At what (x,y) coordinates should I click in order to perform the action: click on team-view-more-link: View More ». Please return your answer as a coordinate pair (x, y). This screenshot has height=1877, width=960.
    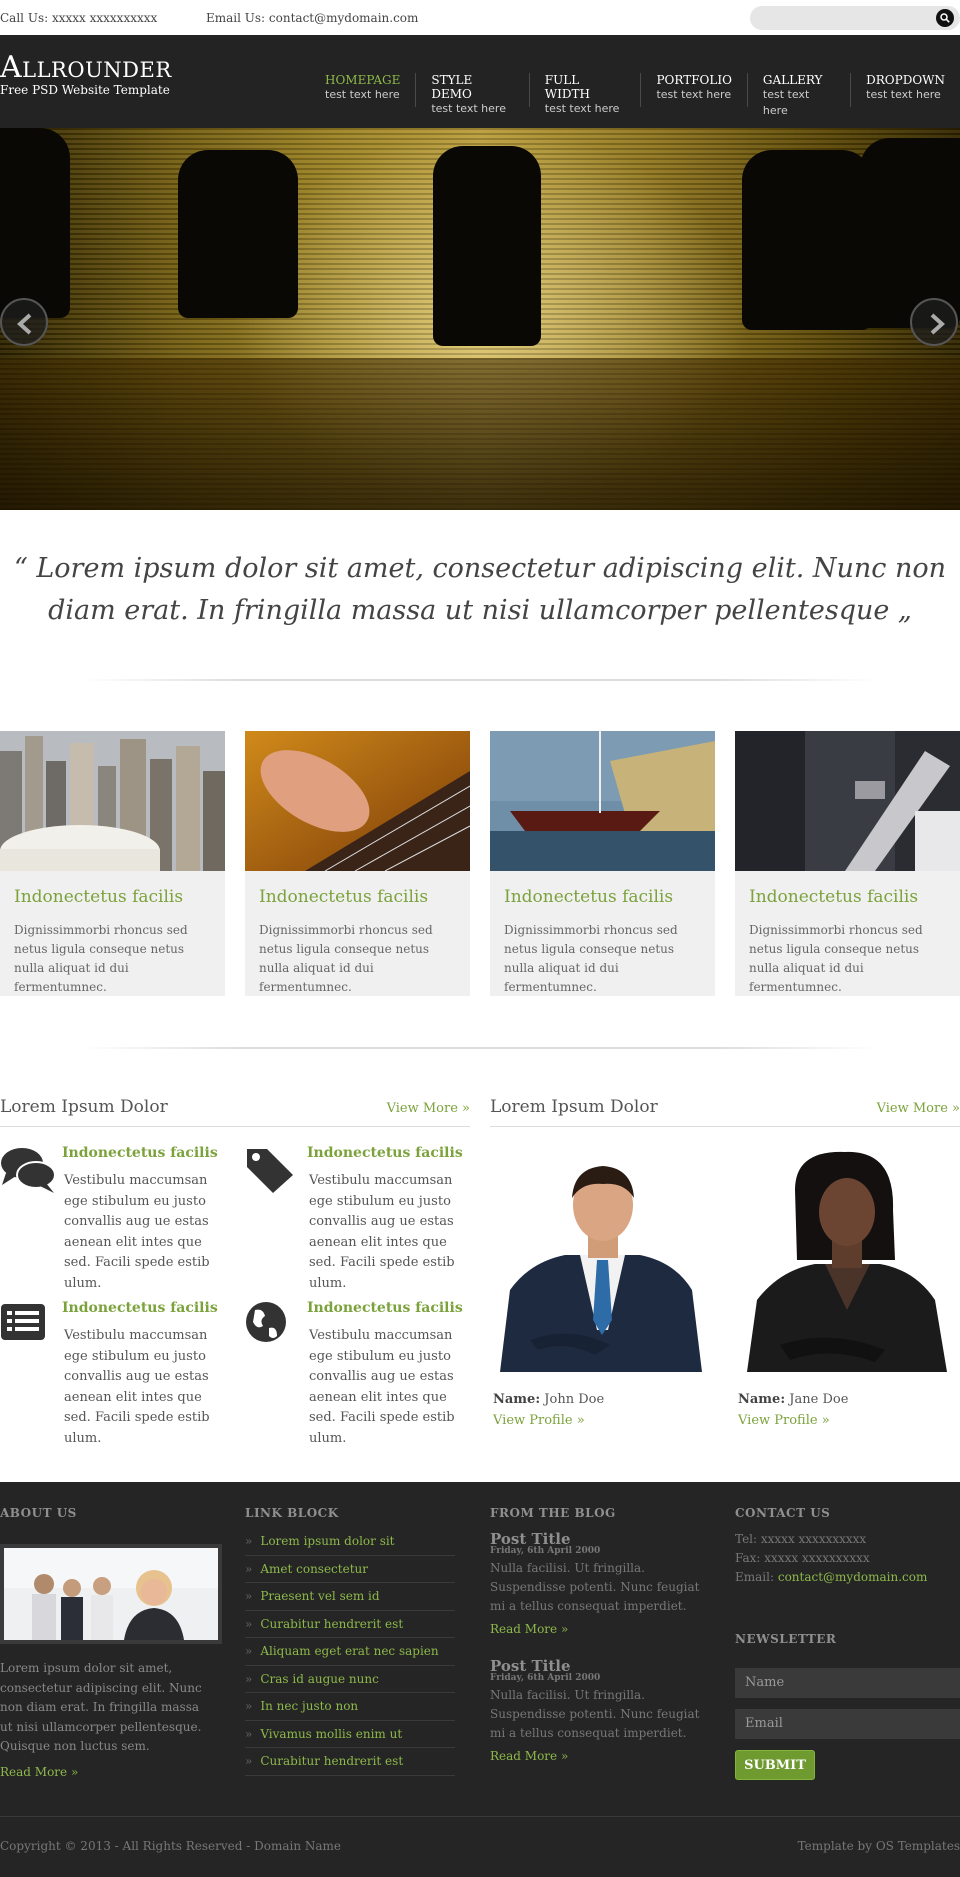
    Looking at the image, I should click on (918, 1108).